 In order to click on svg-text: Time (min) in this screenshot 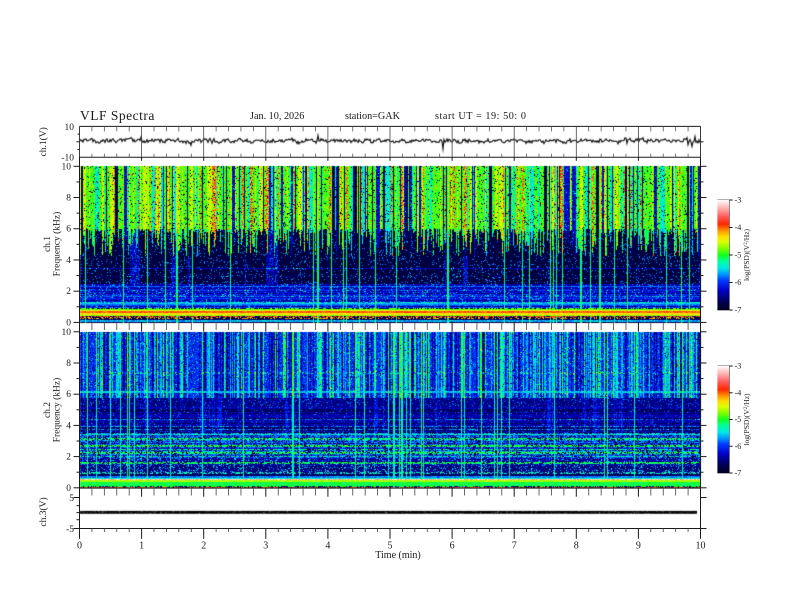, I will do `click(397, 555)`.